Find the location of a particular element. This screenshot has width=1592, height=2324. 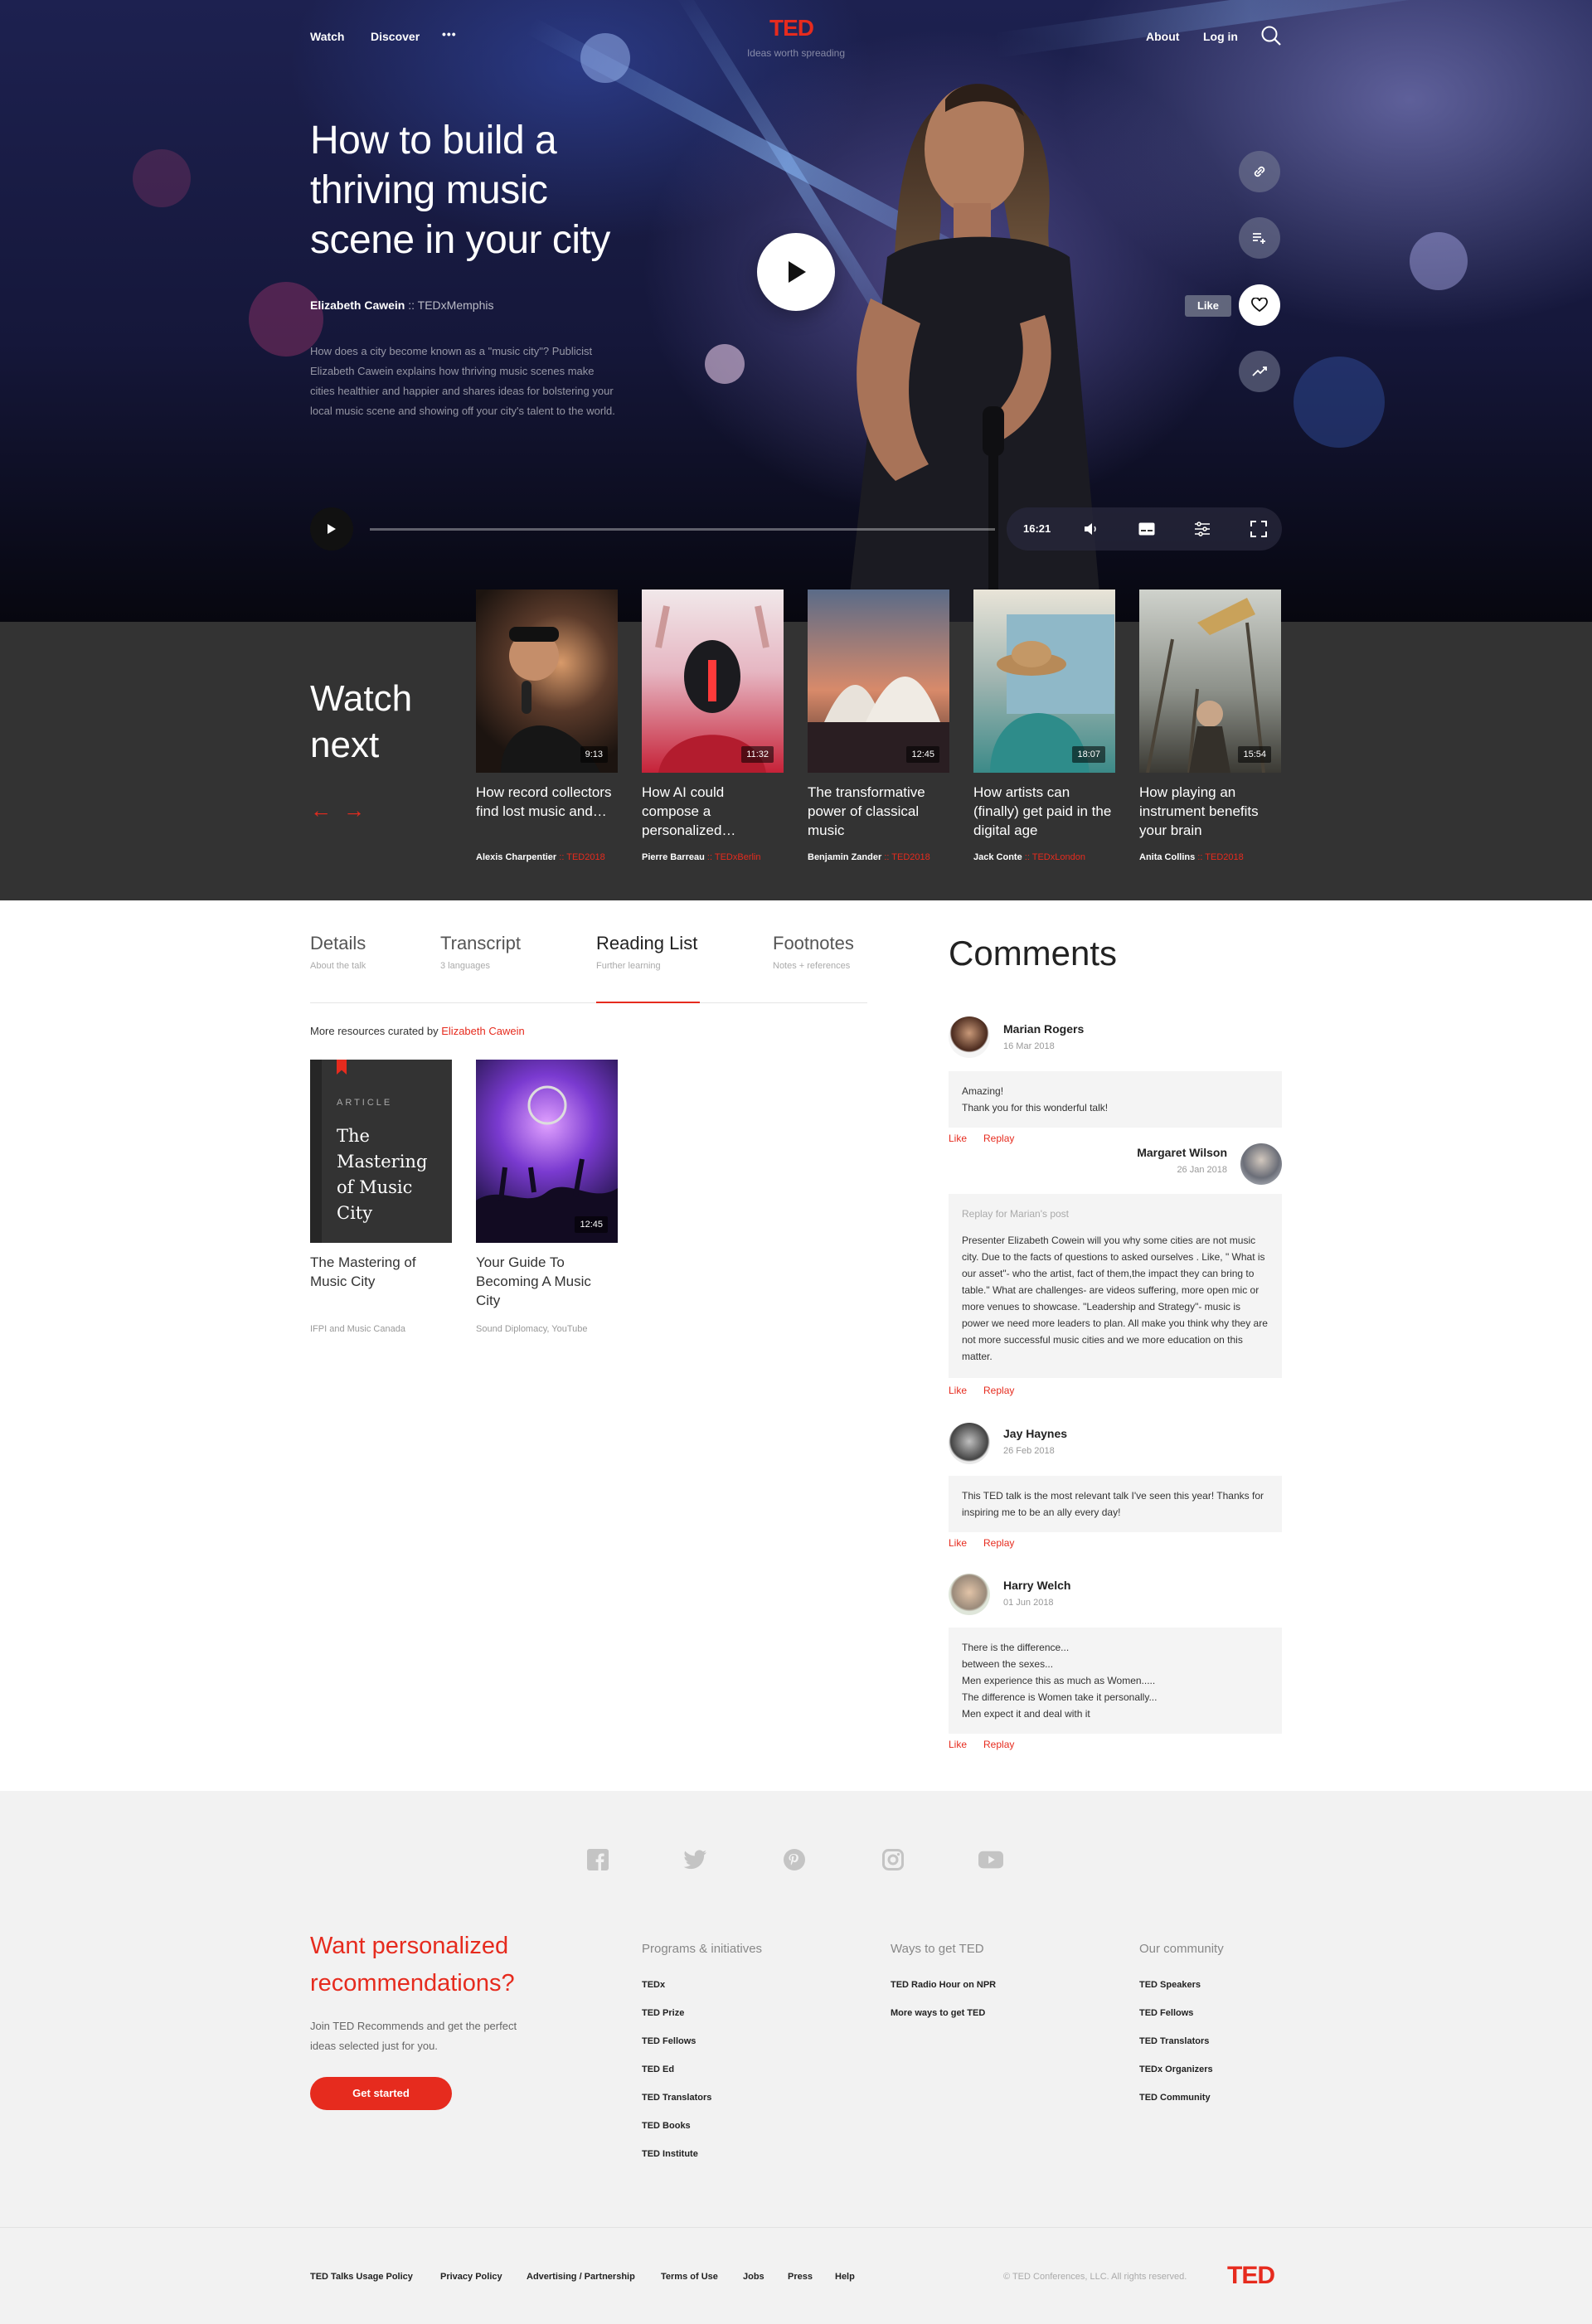

commenter-name: Margaret Wilson is located at coordinates (1181, 1152).